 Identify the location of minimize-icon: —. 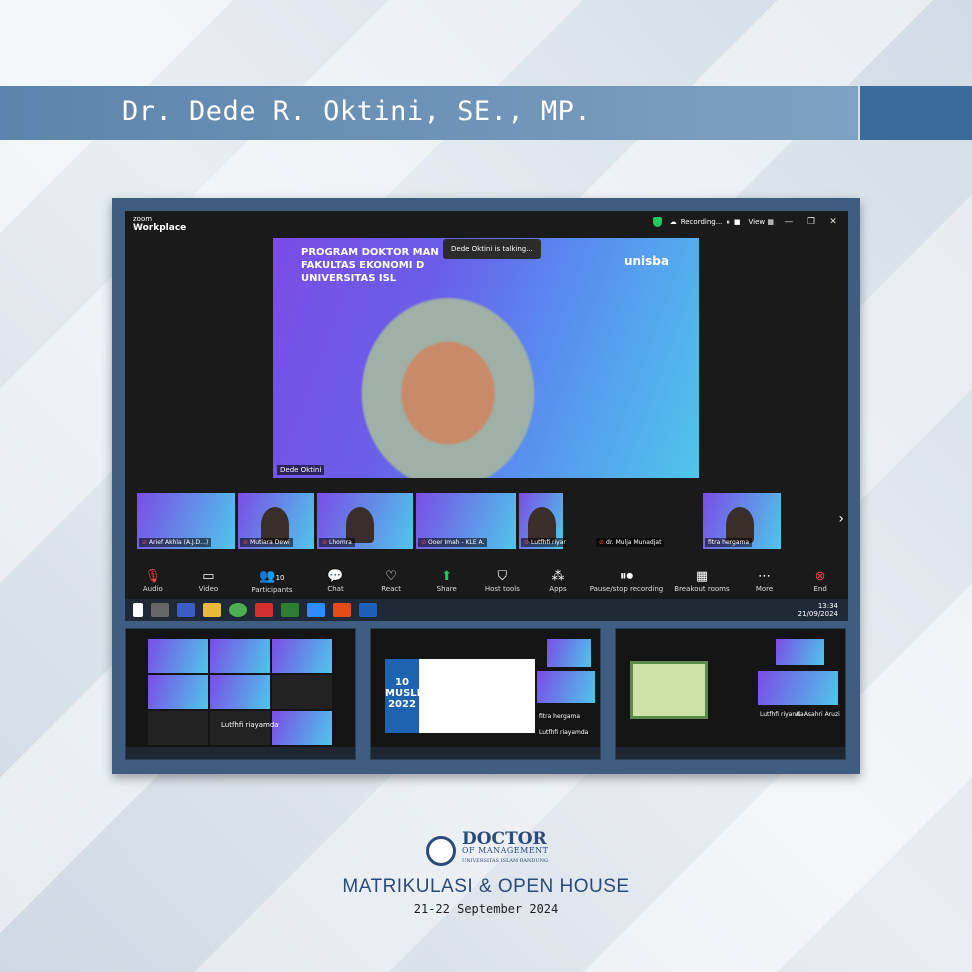
(789, 222).